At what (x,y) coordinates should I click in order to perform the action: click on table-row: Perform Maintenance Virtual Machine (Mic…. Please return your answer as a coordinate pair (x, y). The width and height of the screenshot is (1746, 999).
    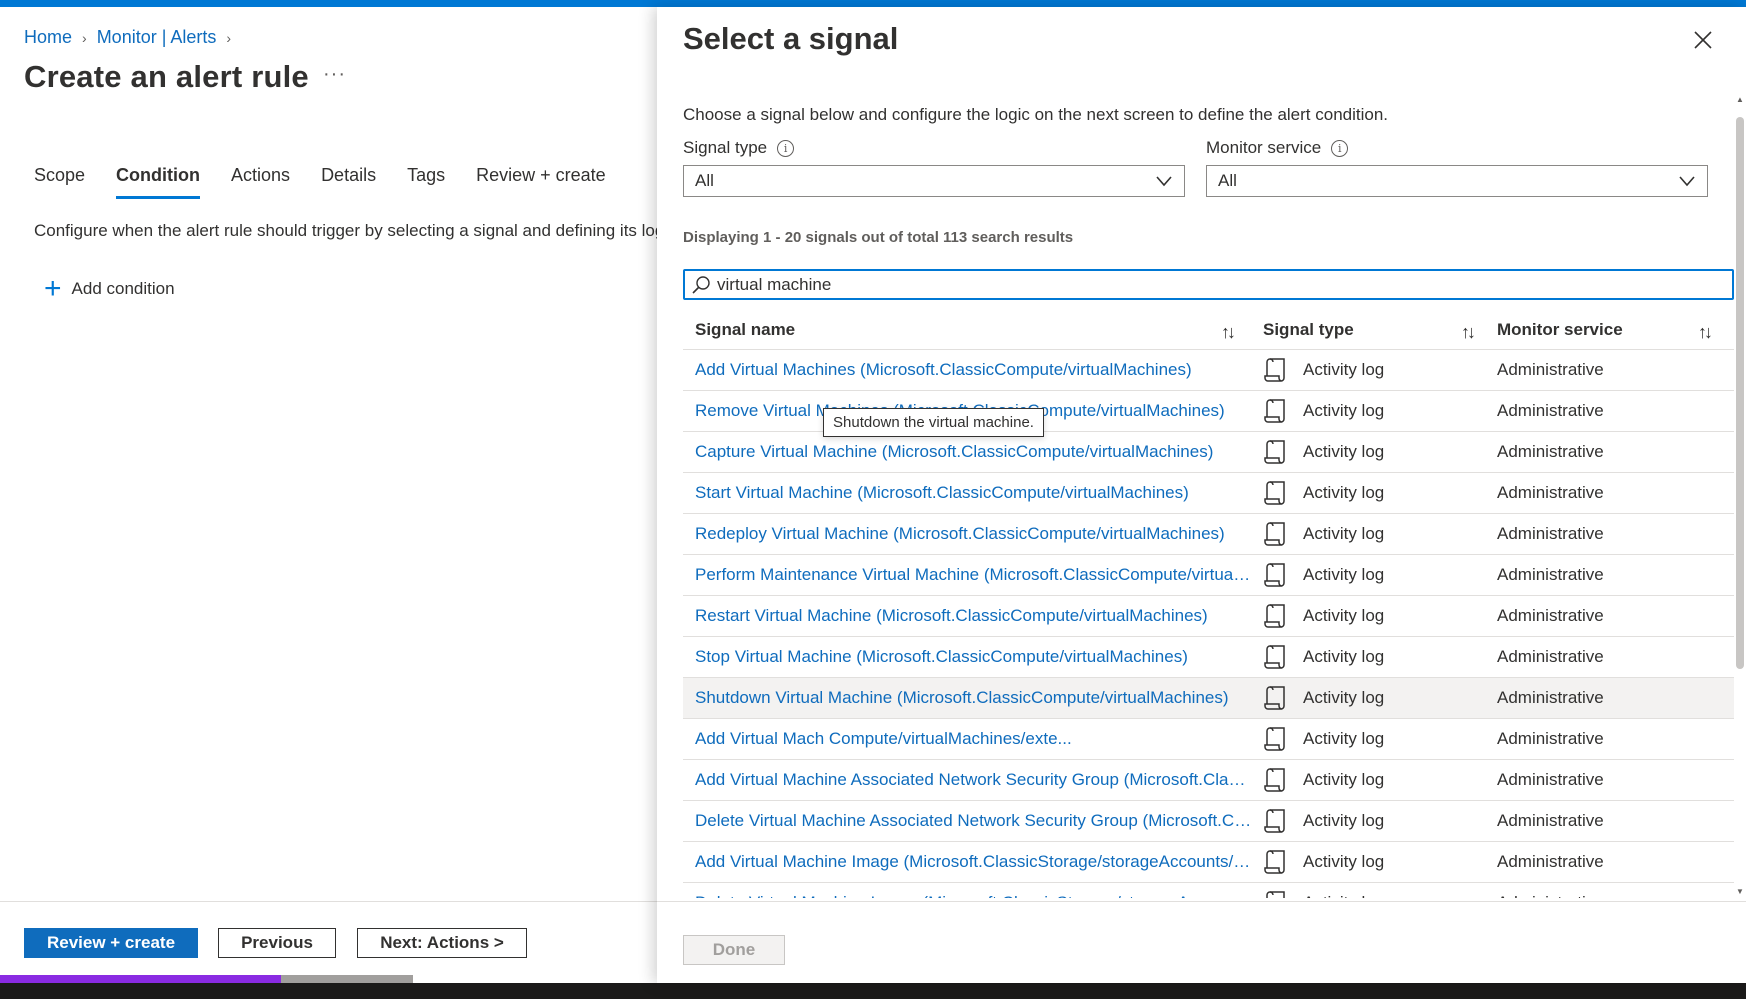
    Looking at the image, I should click on (1208, 575).